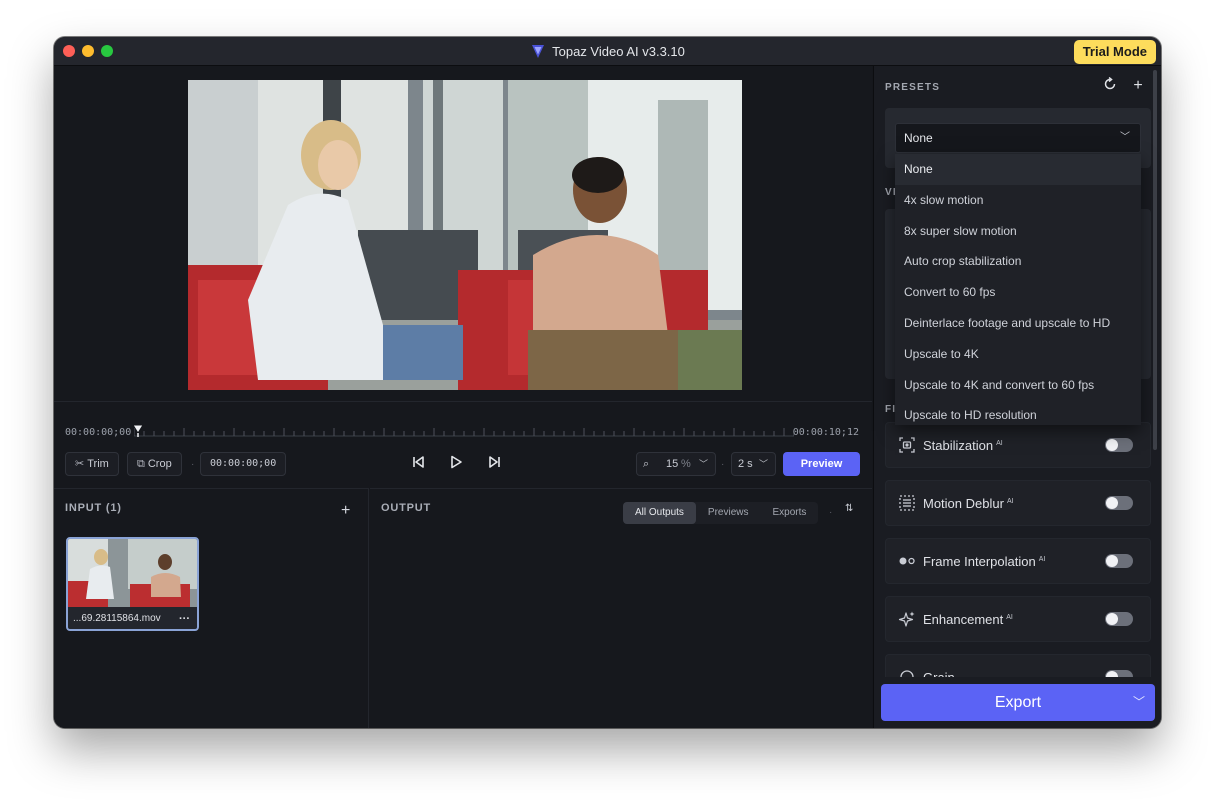 This screenshot has width=1215, height=800. Describe the element at coordinates (1114, 52) in the screenshot. I see `trial-mode-badge: Trial Mode` at that location.